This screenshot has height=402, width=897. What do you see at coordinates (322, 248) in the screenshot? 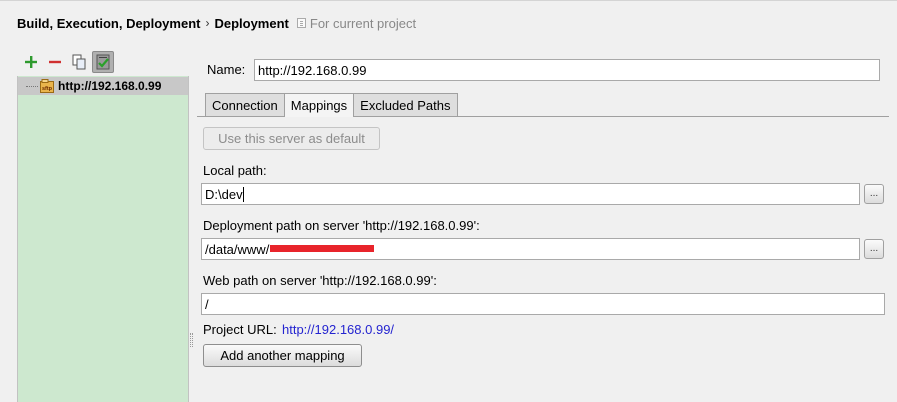
I see `redaction-mark` at bounding box center [322, 248].